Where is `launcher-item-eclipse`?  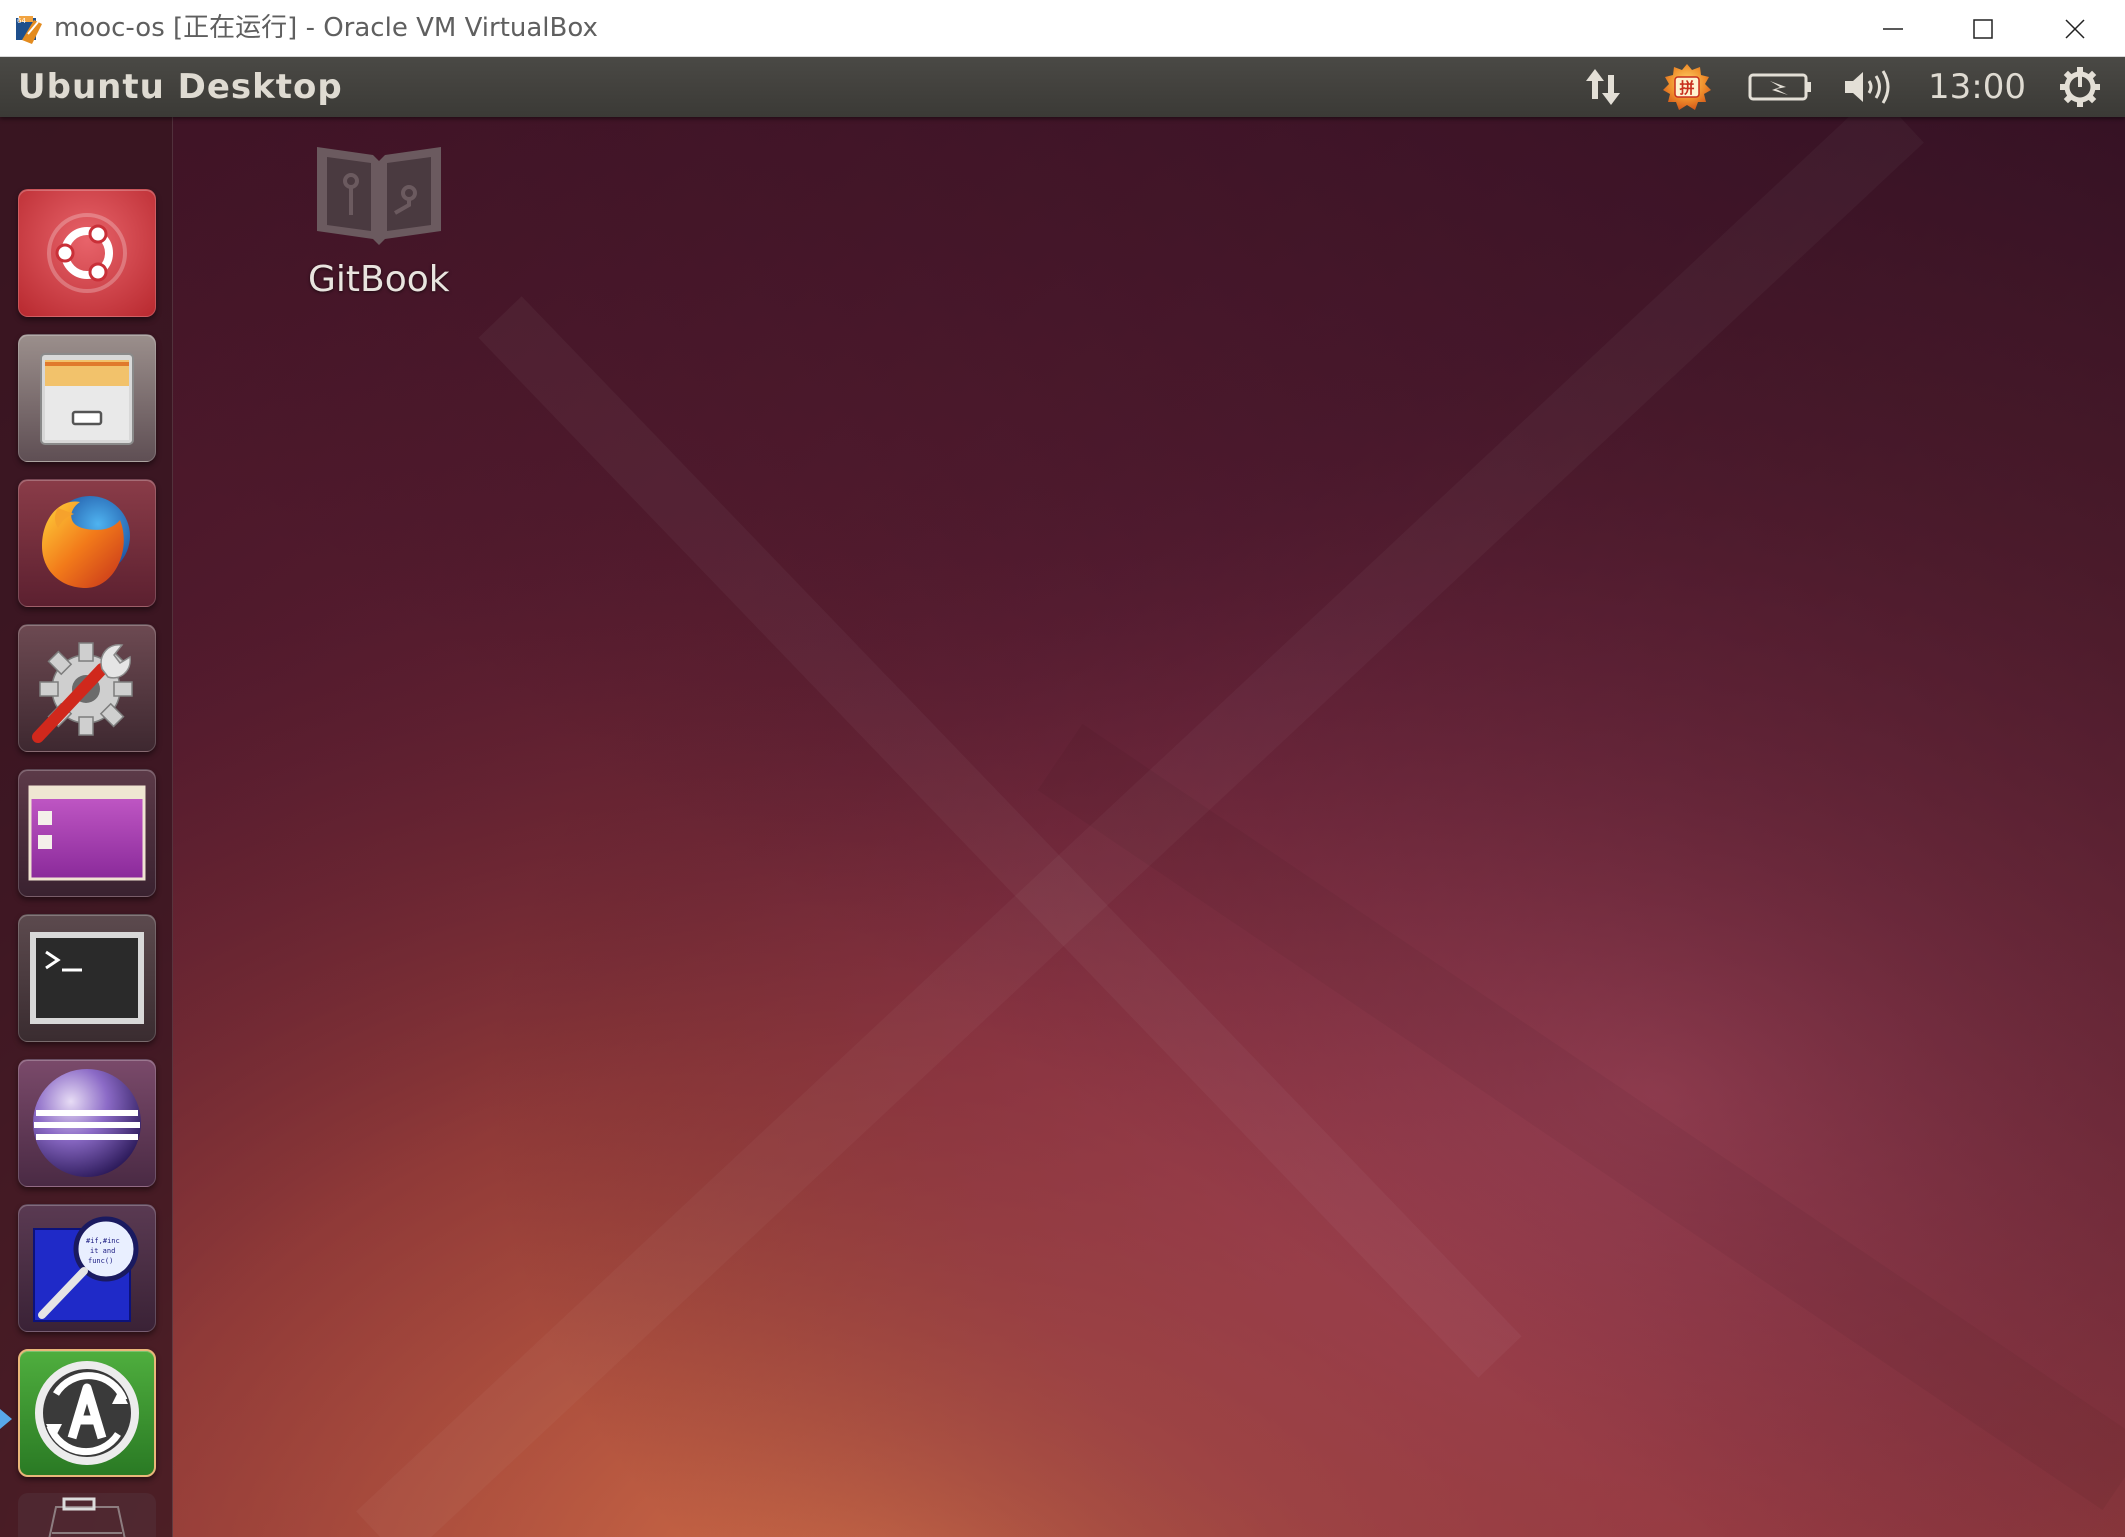 launcher-item-eclipse is located at coordinates (87, 1123).